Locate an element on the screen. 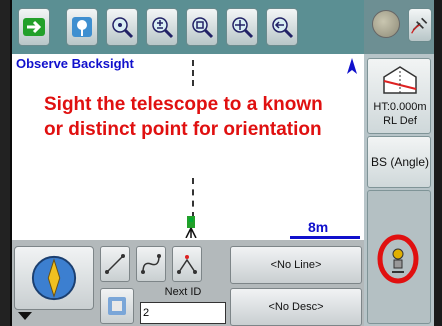 This screenshot has height=326, width=442. no-desc-button: <No Desc> is located at coordinates (296, 307).